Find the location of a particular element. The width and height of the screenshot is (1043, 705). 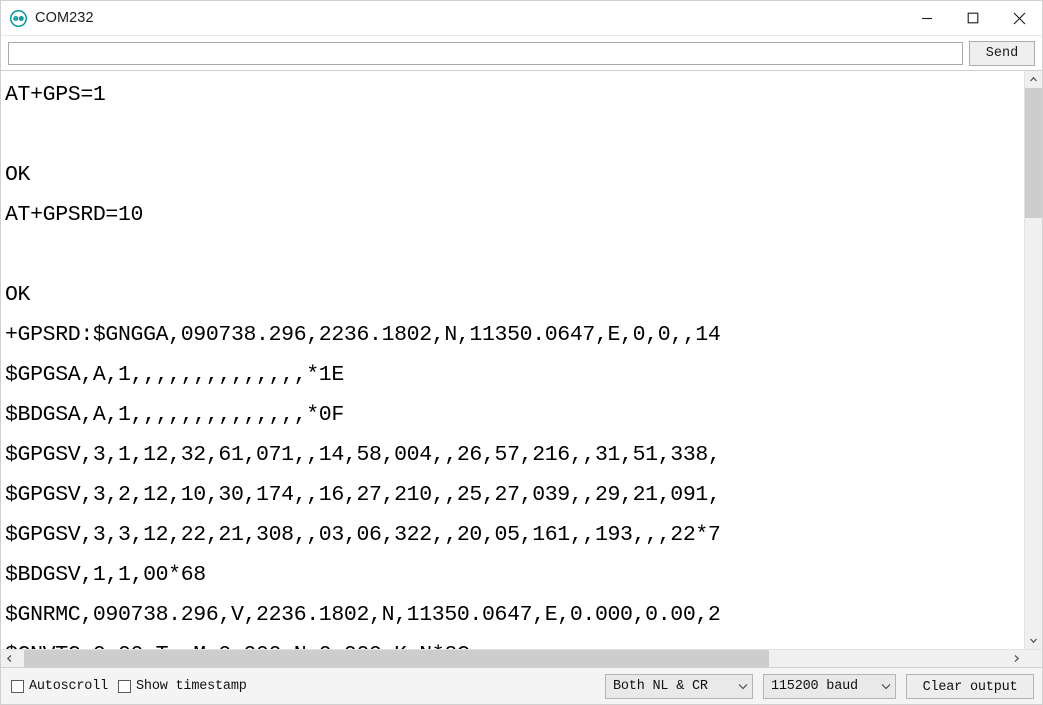

console-line: $GNVTG,0.00,T,,M,0.000,N,0.000,K,N*2C is located at coordinates (514, 642).